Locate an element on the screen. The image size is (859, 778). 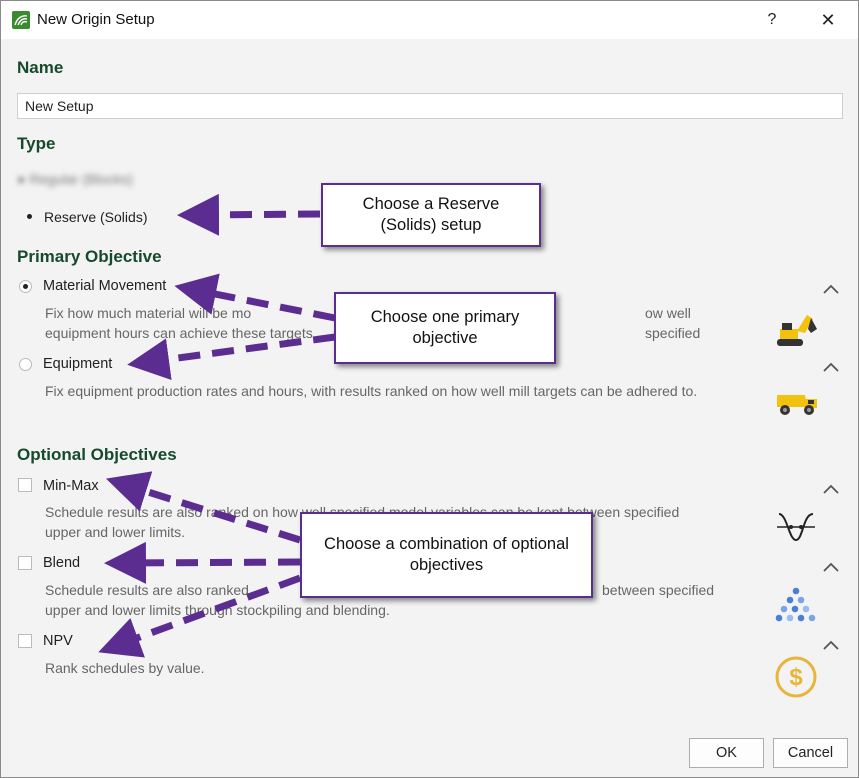
arrow-to-npv is located at coordinates (200, 616).